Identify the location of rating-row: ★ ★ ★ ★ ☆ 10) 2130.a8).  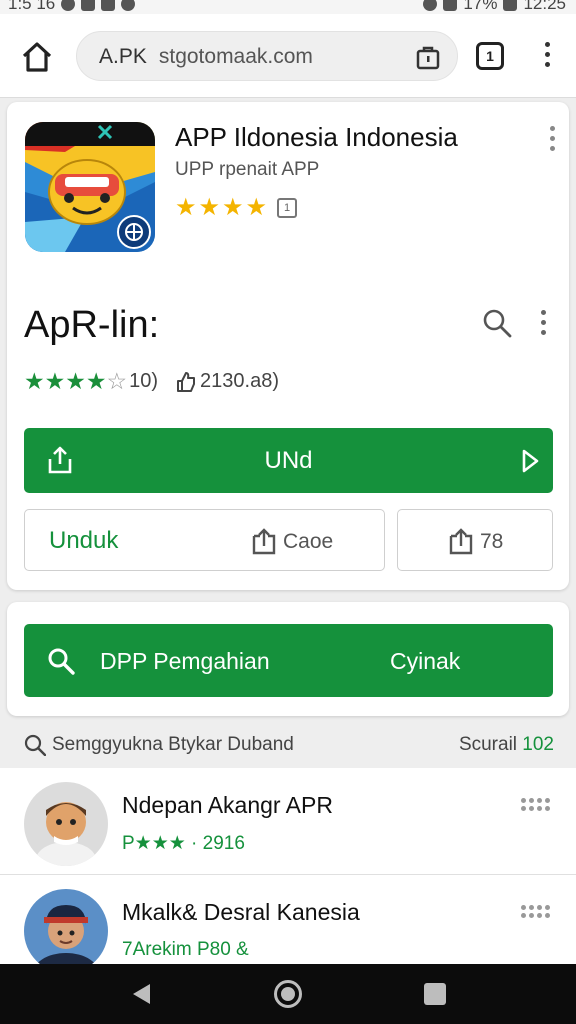
(151, 381).